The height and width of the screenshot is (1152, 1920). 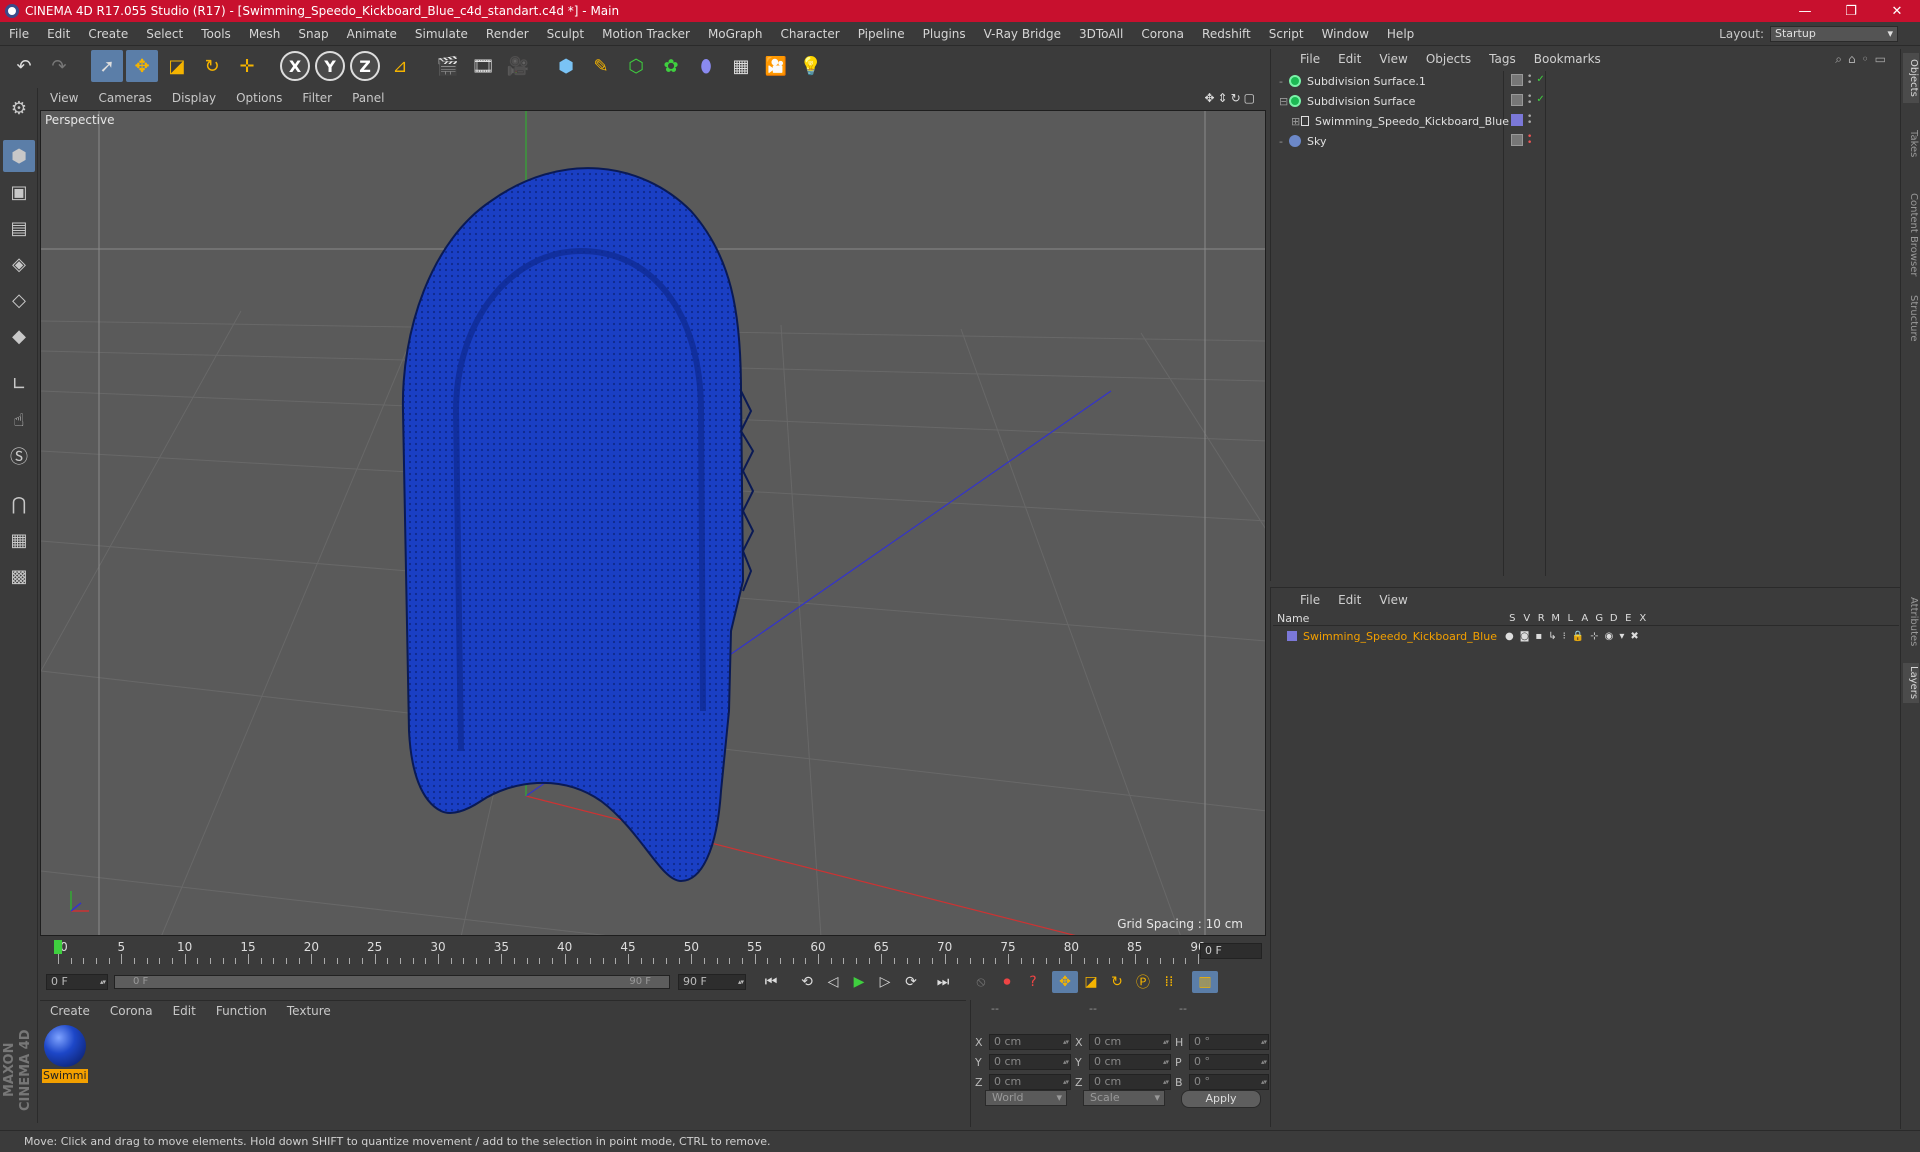 I want to click on objects-menu-tags: Tags, so click(x=1502, y=59).